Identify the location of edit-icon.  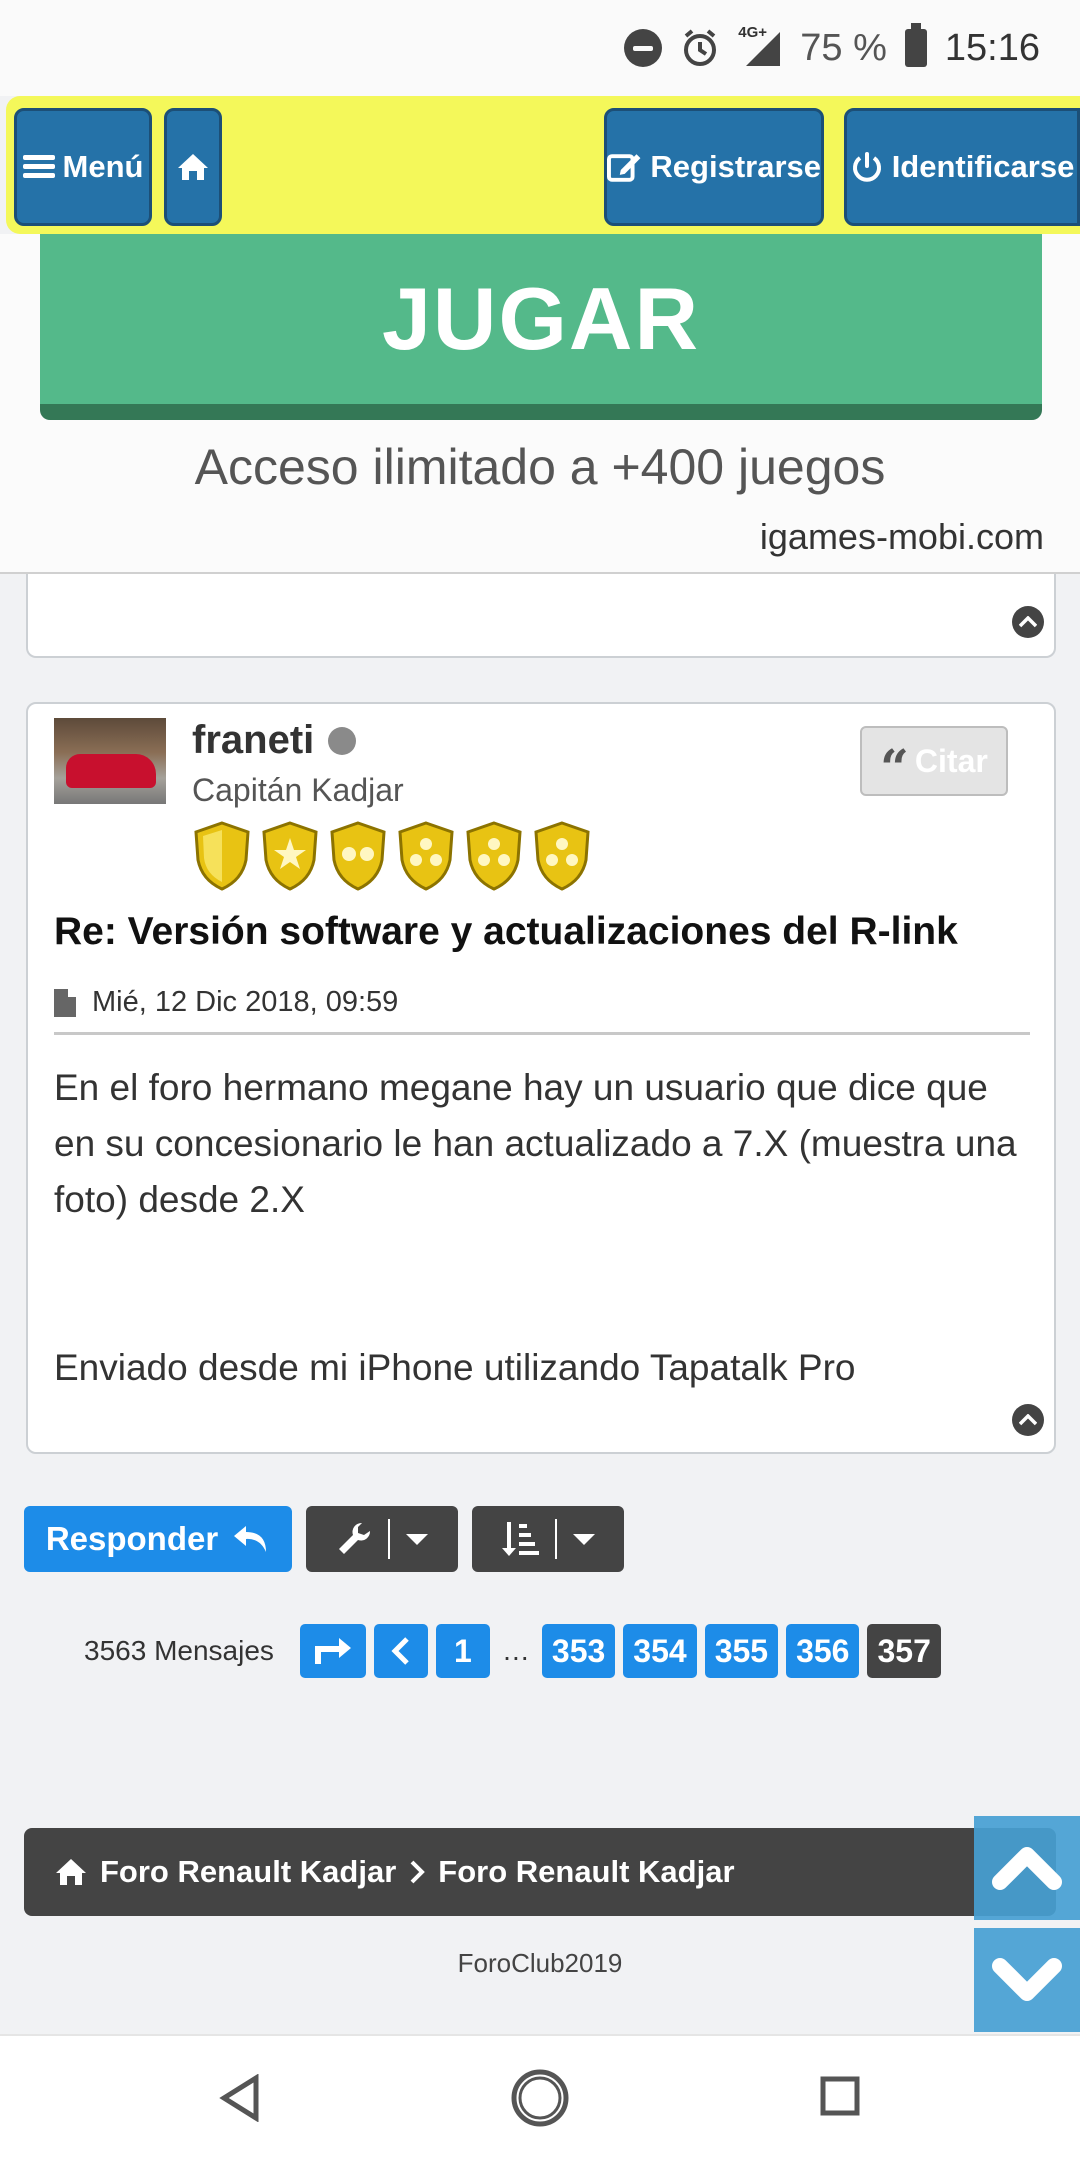
(624, 168).